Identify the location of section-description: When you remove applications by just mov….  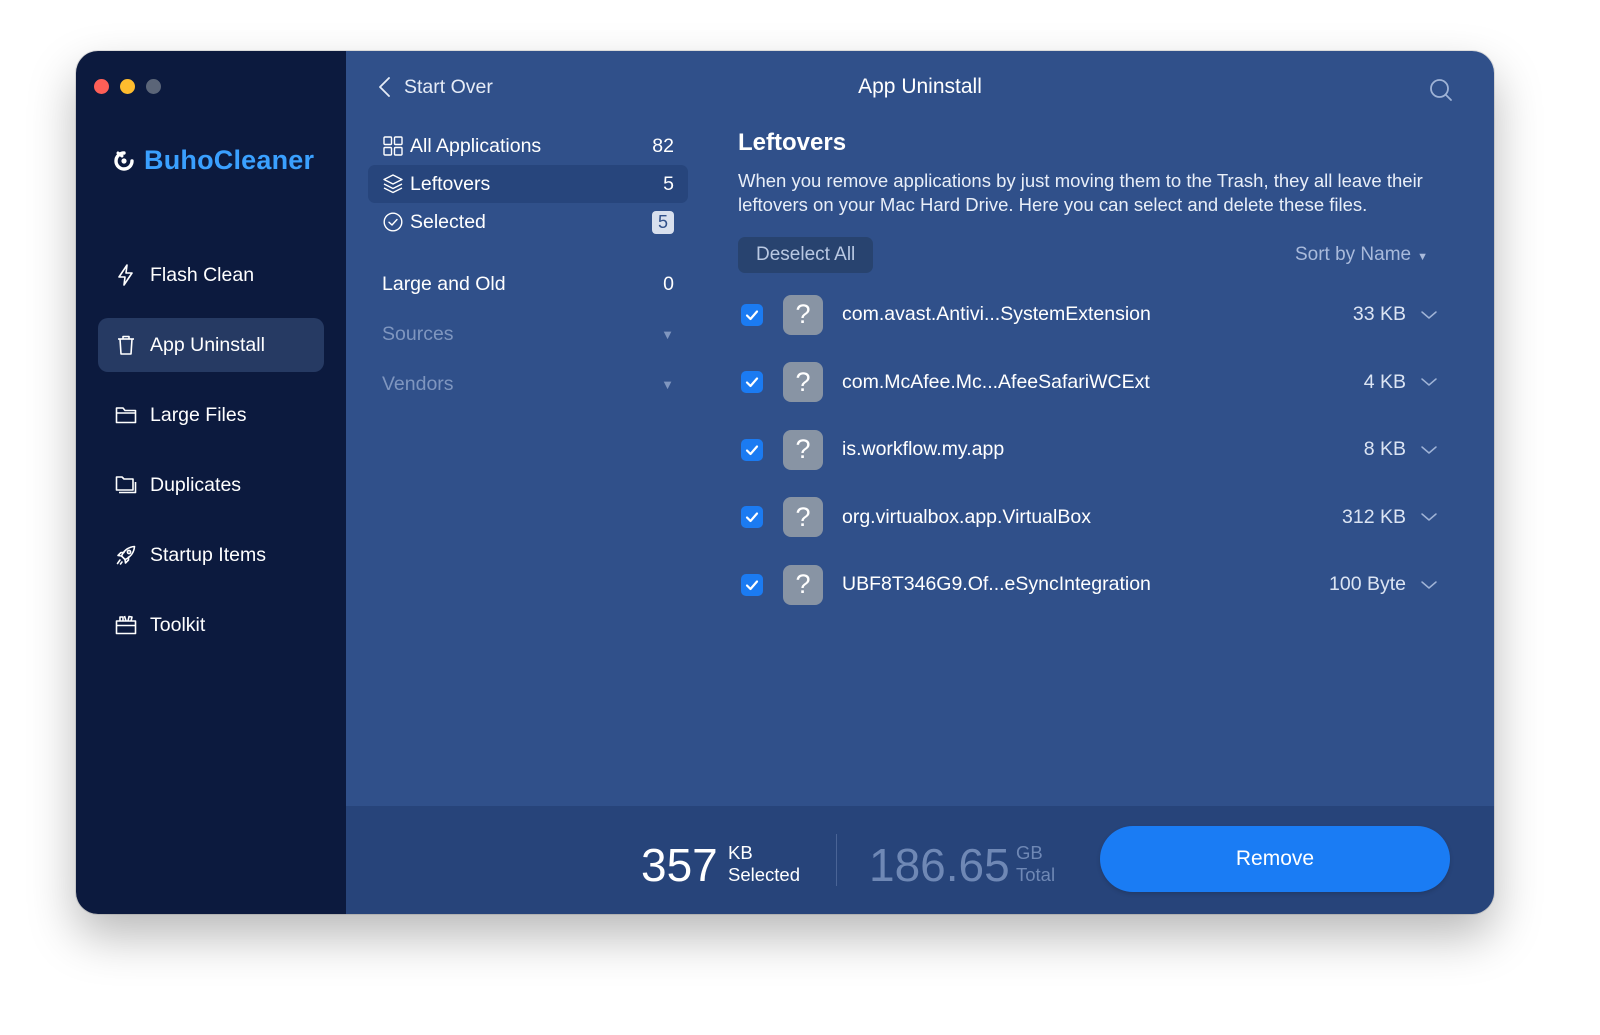
(1080, 192).